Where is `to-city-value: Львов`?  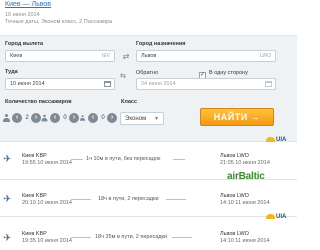 to-city-value: Львов is located at coordinates (149, 56).